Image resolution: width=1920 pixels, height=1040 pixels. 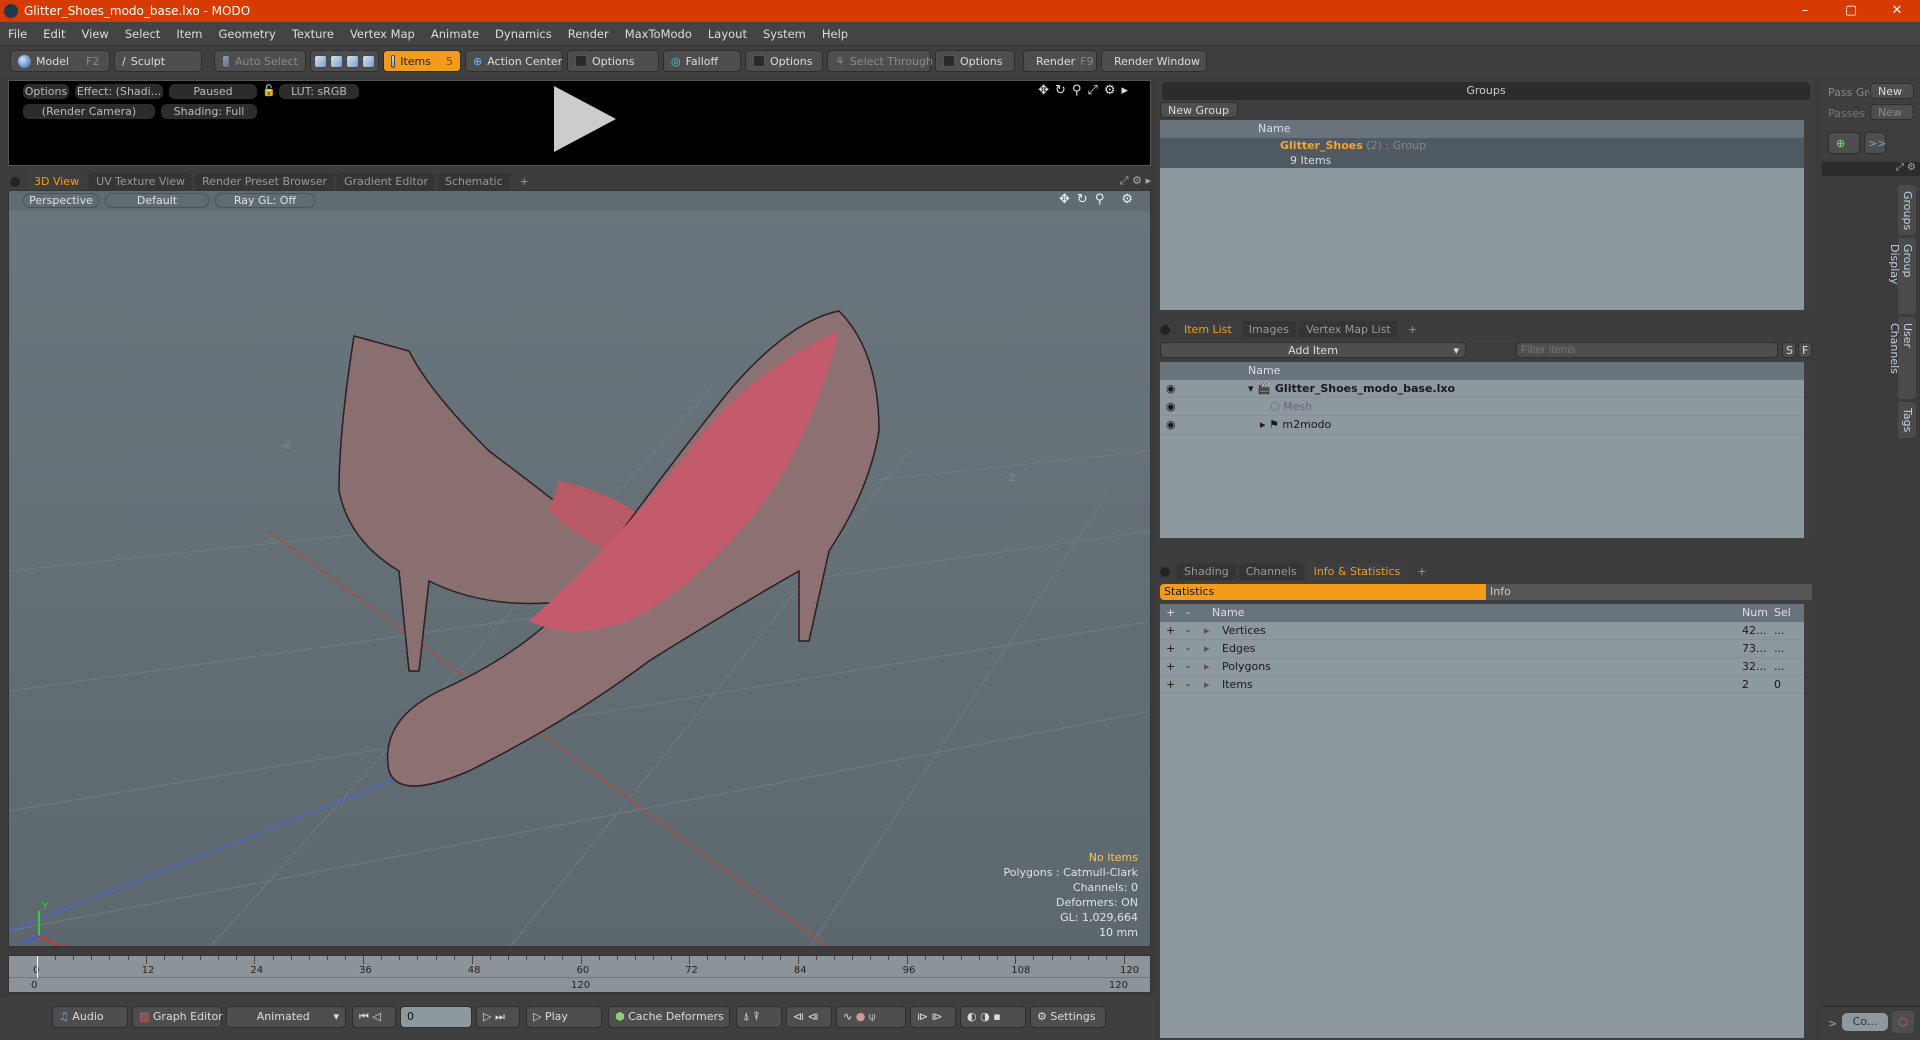 What do you see at coordinates (613, 61) in the screenshot?
I see `action-center-options-button: Options` at bounding box center [613, 61].